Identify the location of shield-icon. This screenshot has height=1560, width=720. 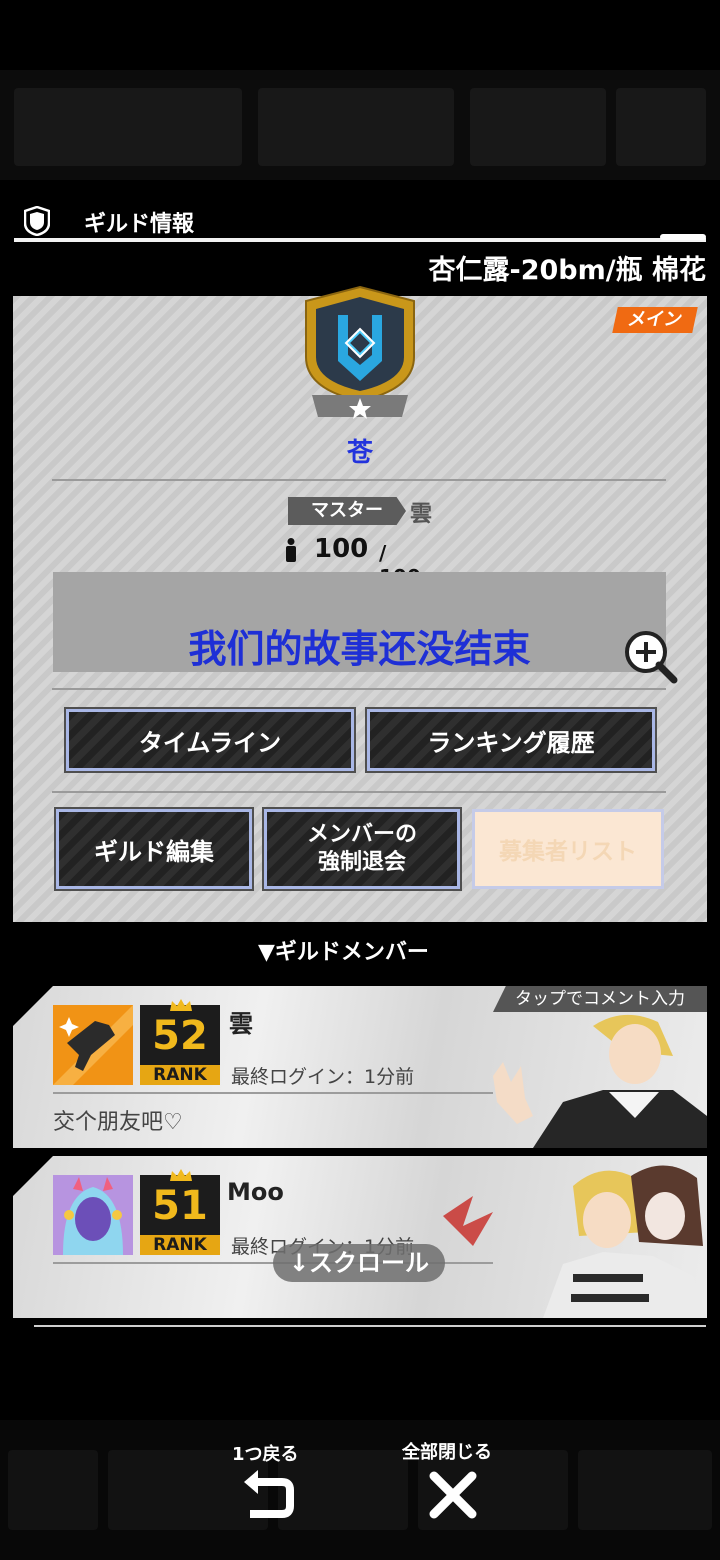
(37, 221).